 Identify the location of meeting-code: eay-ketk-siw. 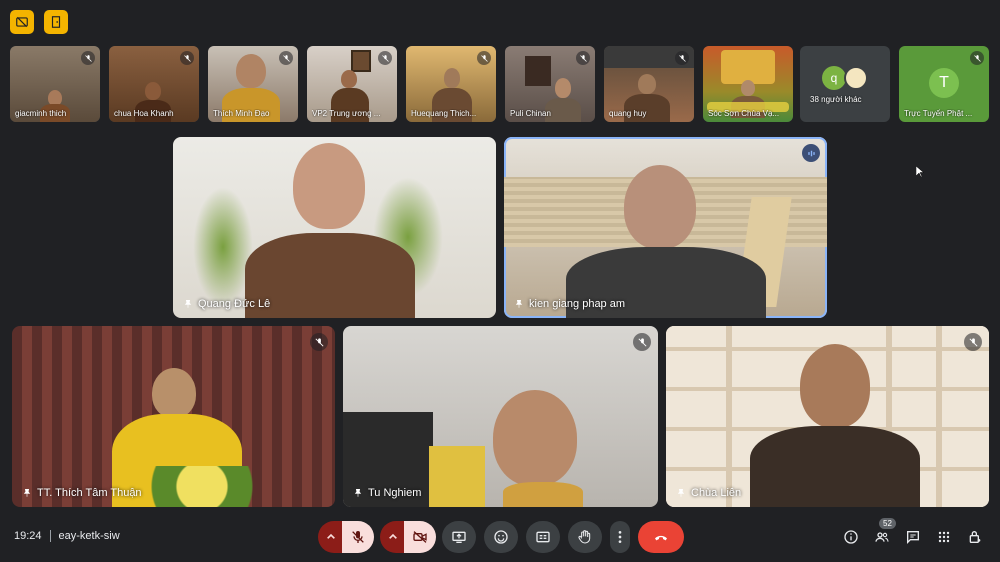
(89, 536).